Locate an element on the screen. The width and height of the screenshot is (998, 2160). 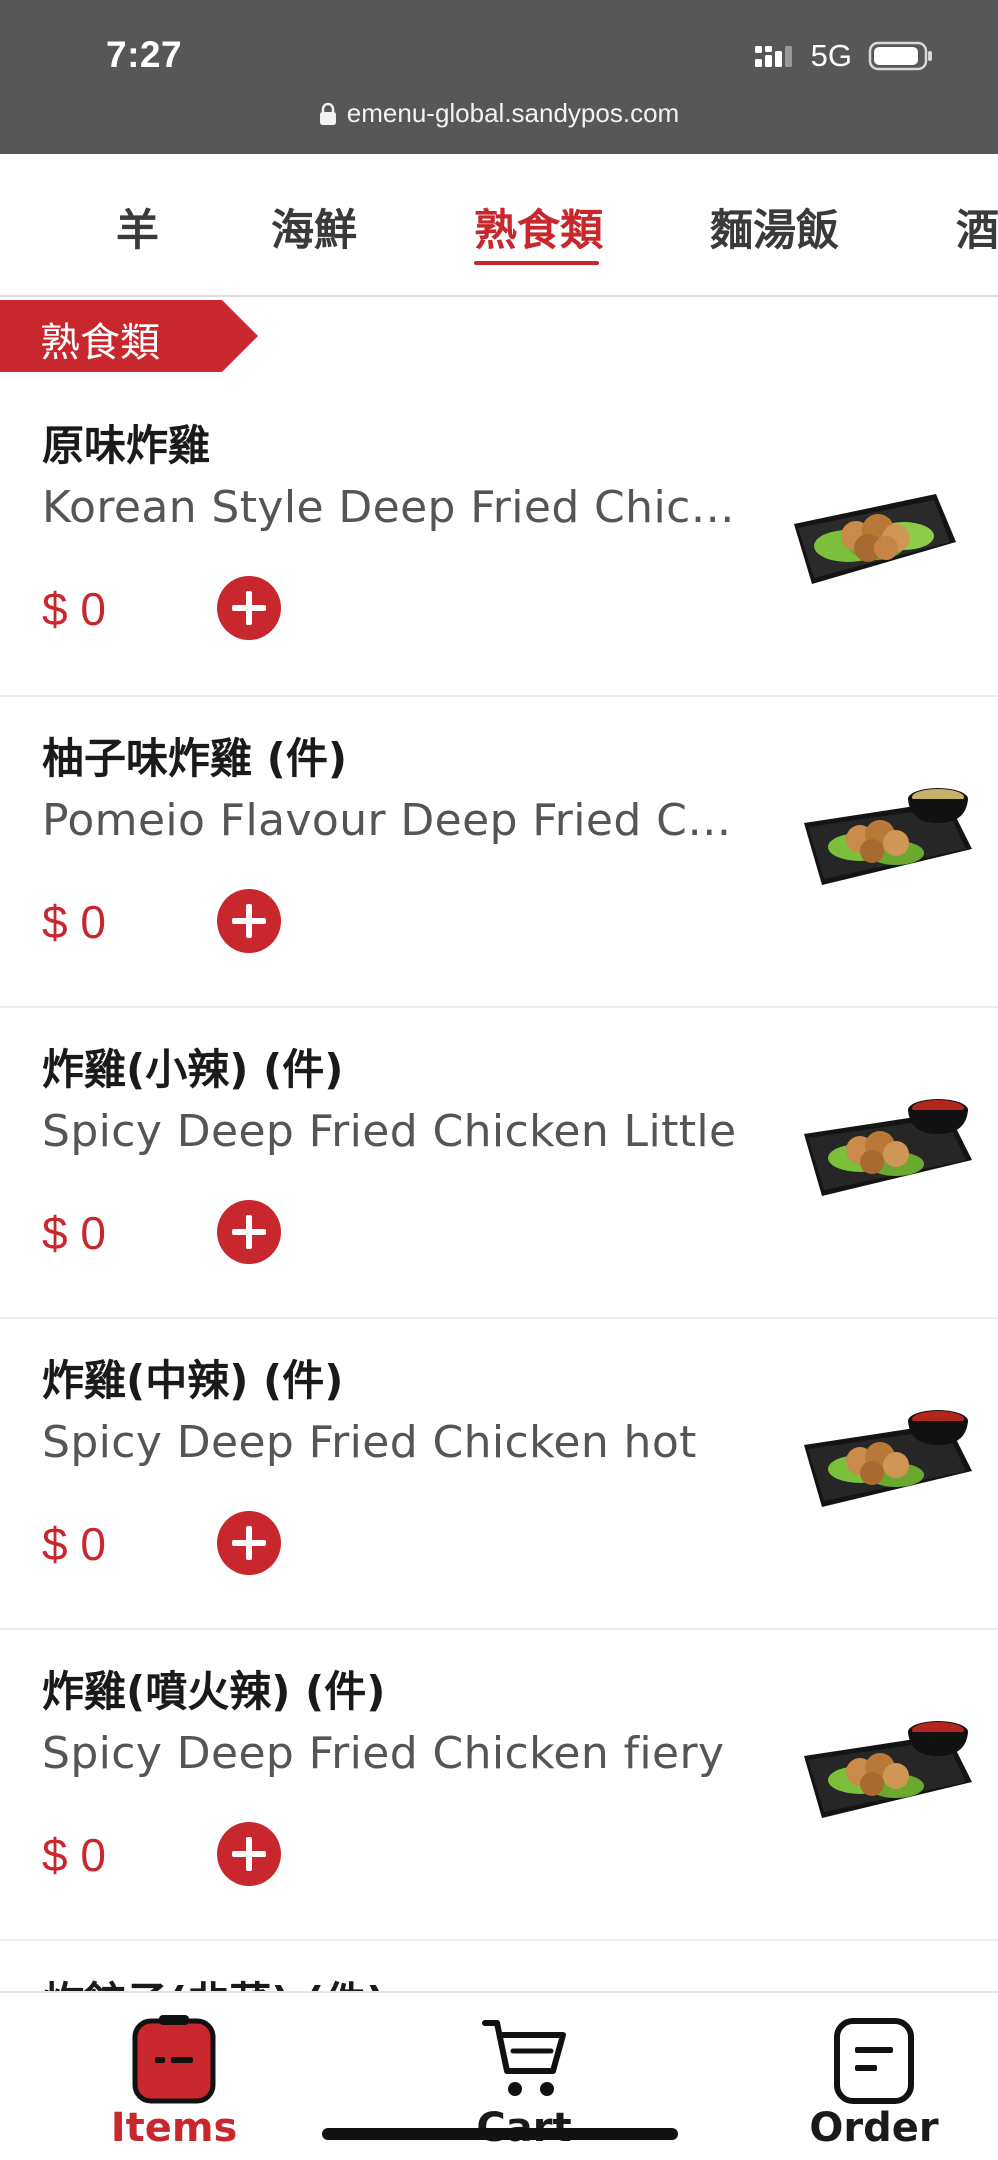
network-label: 5G is located at coordinates (831, 55).